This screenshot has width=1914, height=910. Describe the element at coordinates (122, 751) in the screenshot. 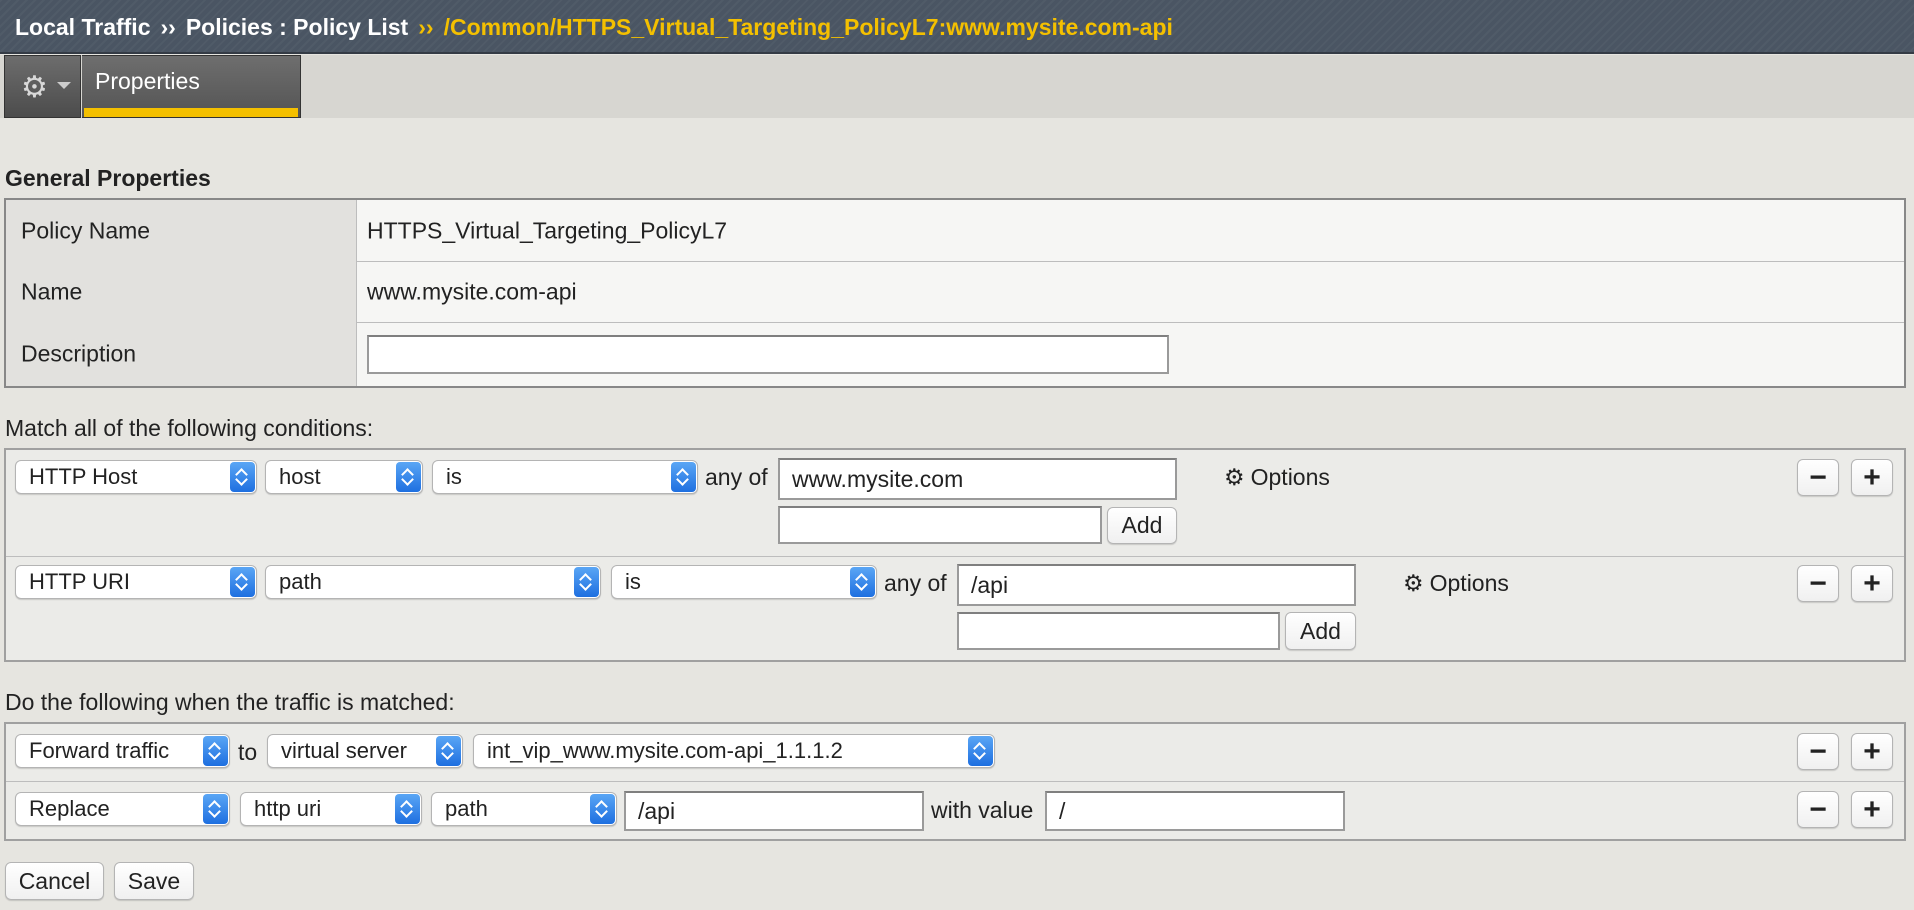

I see `action-type-select: Forward traffic` at that location.